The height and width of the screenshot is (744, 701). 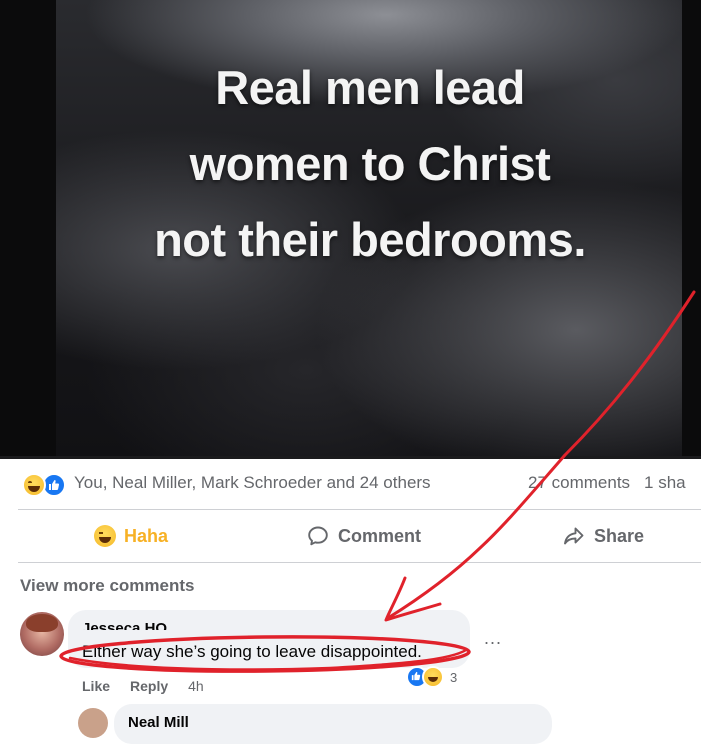 I want to click on haha-label: Haha, so click(x=146, y=535).